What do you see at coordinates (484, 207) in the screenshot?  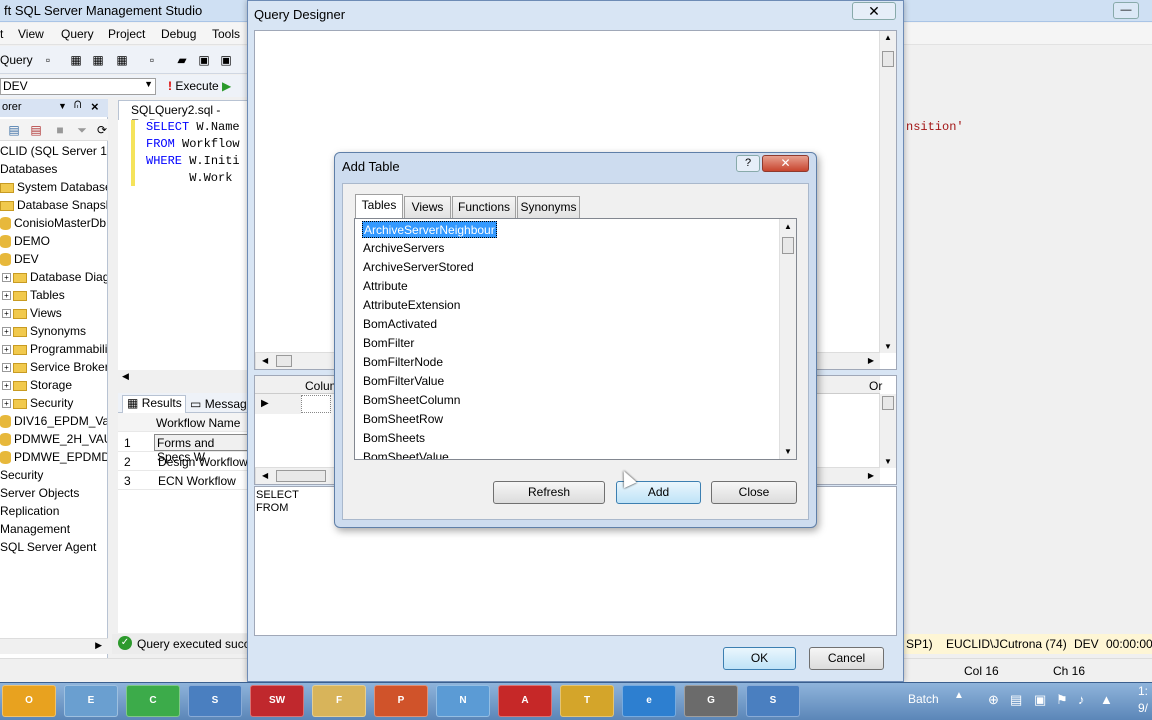 I see `tab-functions: Functions` at bounding box center [484, 207].